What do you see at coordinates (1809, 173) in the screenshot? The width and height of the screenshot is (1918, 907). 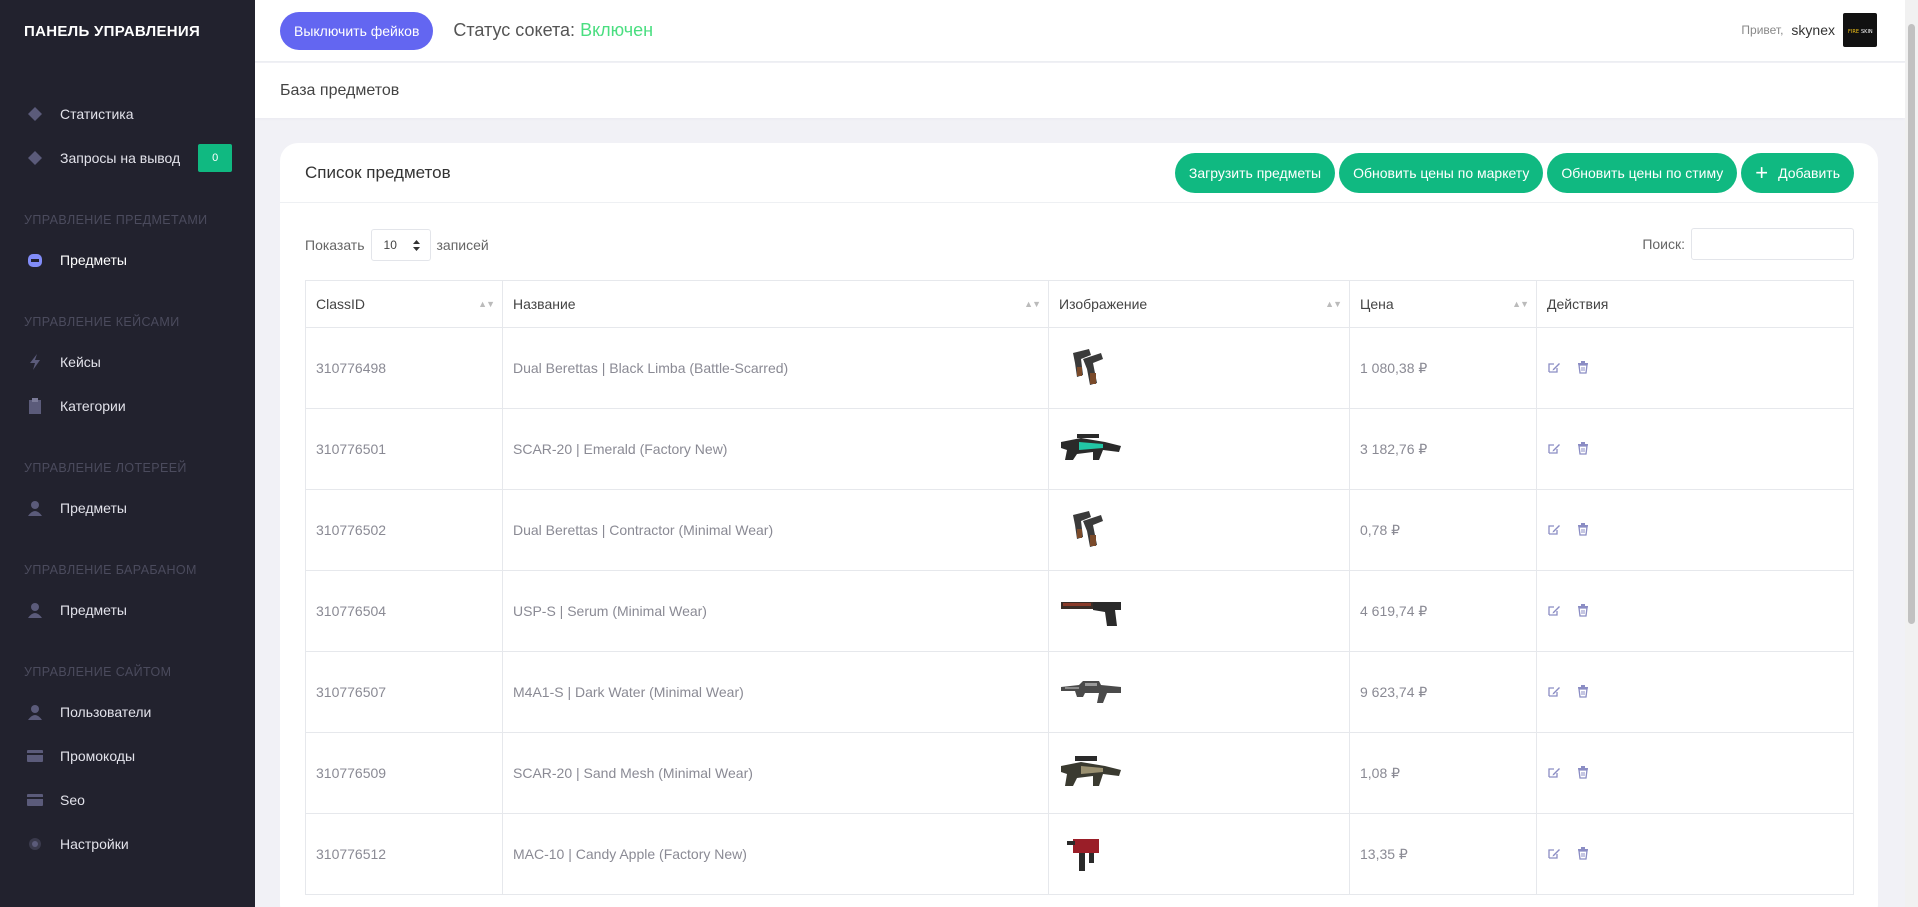 I see `add-button-label: Добавить` at bounding box center [1809, 173].